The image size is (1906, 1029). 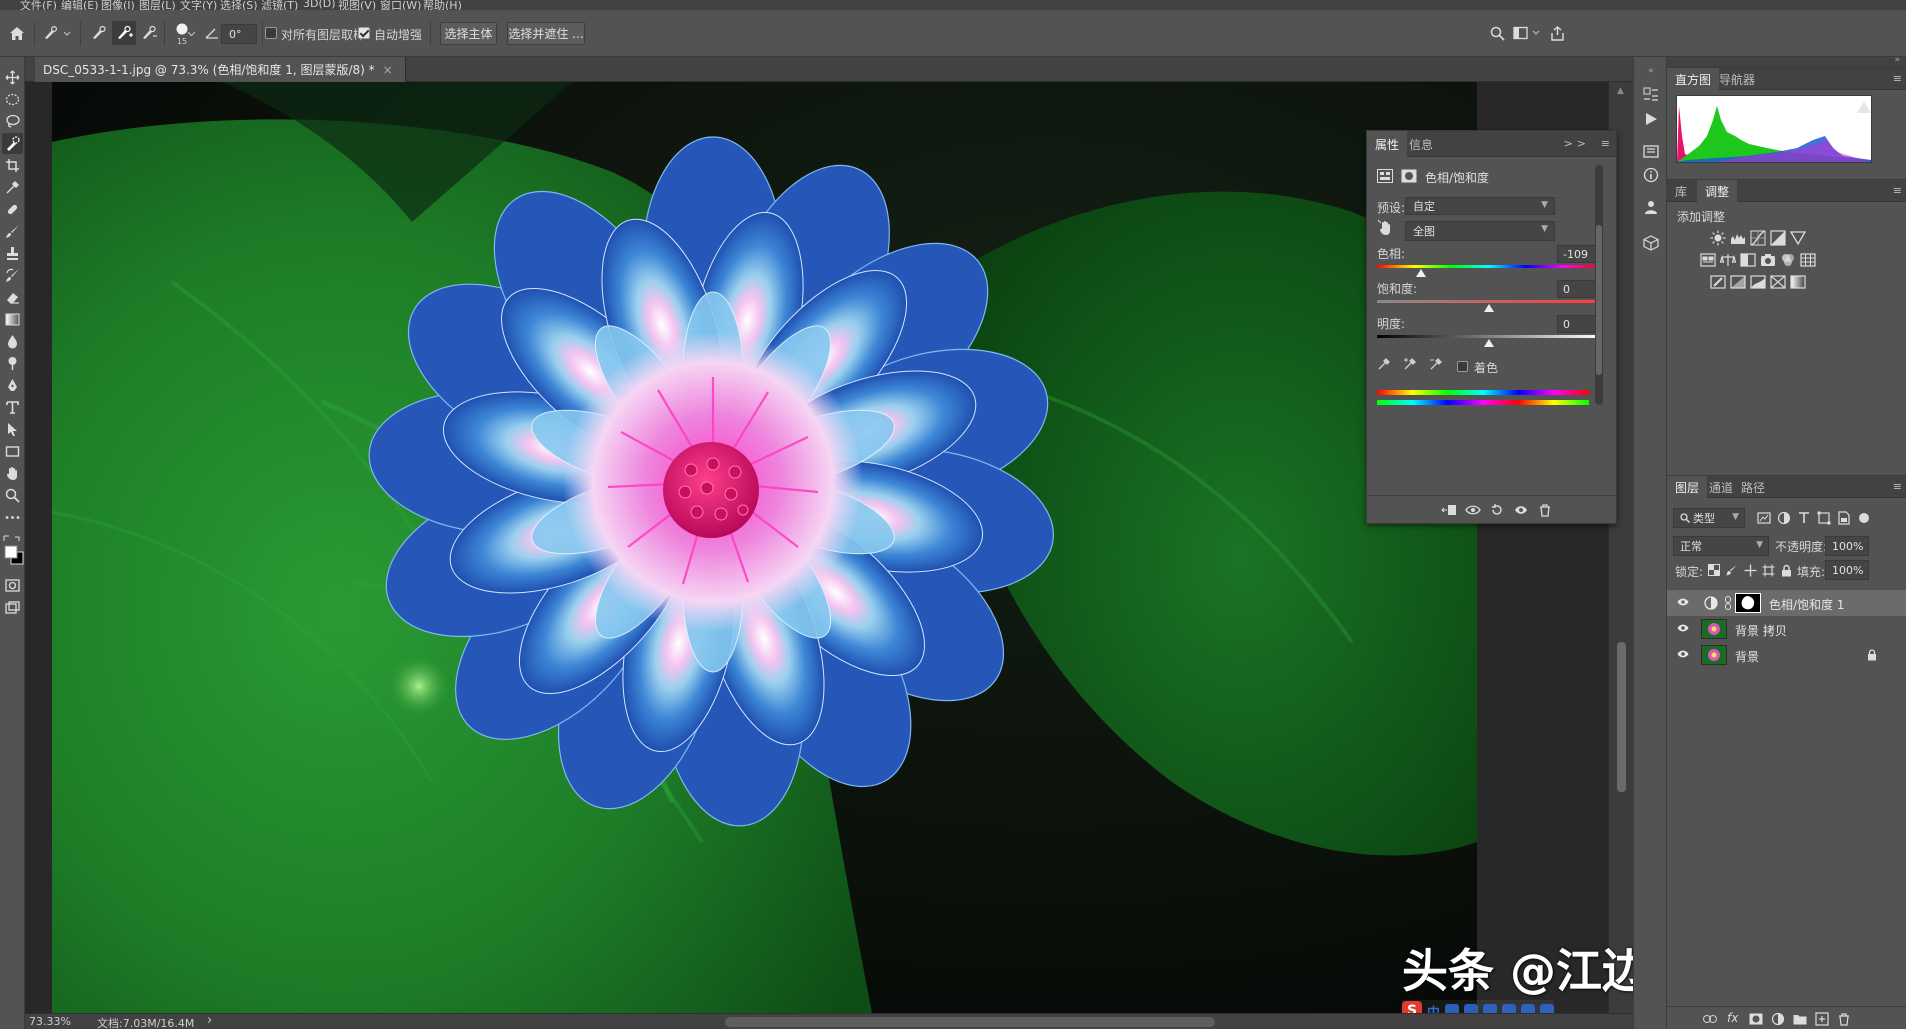 What do you see at coordinates (1756, 1019) in the screenshot?
I see `add-mask-icon` at bounding box center [1756, 1019].